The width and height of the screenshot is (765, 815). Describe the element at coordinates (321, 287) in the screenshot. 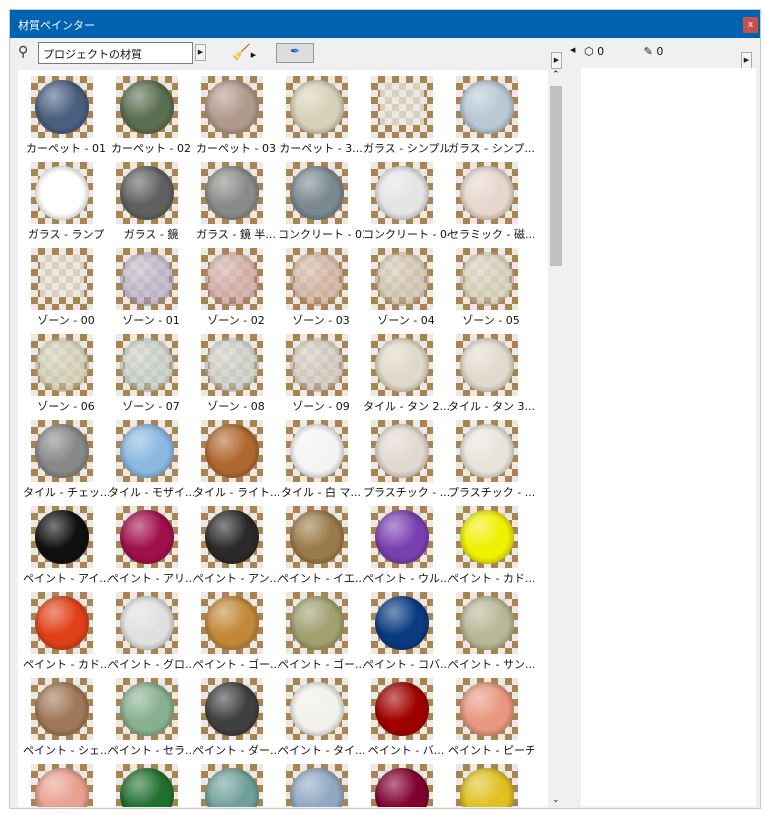

I see `material-item: ゾーン - 03` at that location.